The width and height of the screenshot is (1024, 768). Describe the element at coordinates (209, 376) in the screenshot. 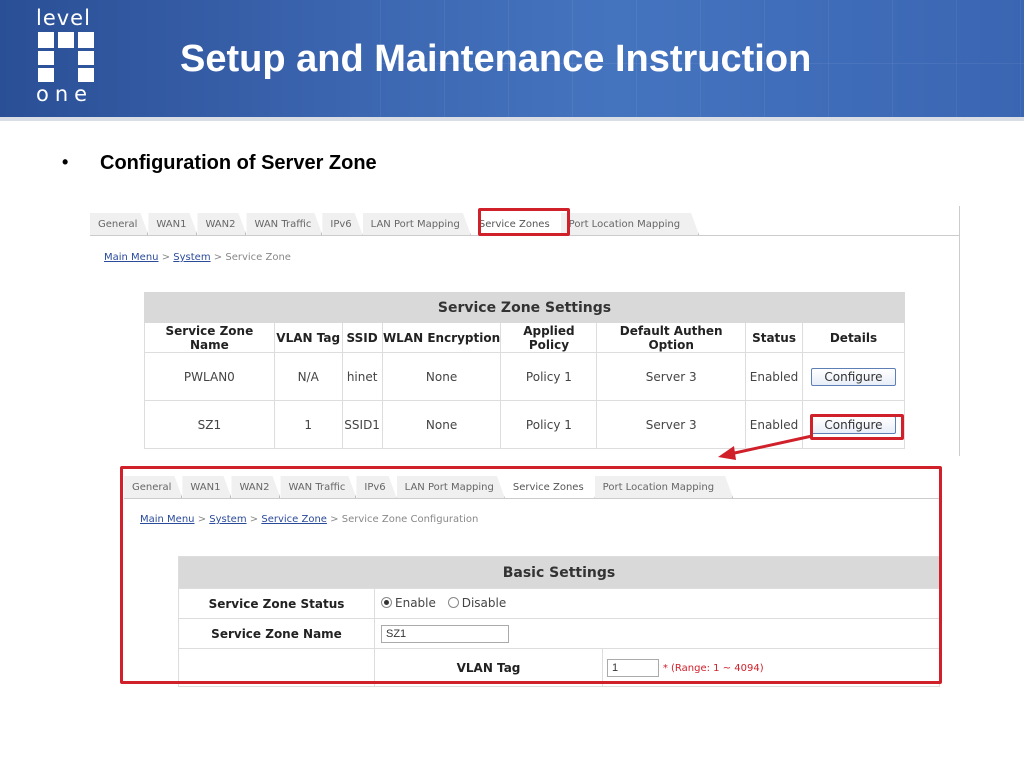

I see `cell-zone-name: PWLAN0` at that location.